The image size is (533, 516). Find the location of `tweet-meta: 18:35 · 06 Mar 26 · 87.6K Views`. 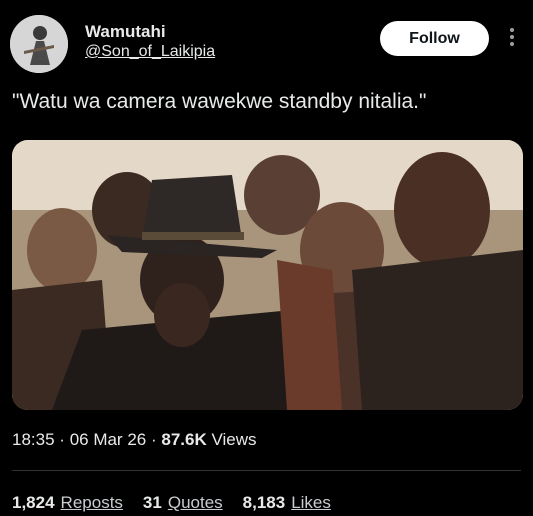

tweet-meta: 18:35 · 06 Mar 26 · 87.6K Views is located at coordinates (134, 440).